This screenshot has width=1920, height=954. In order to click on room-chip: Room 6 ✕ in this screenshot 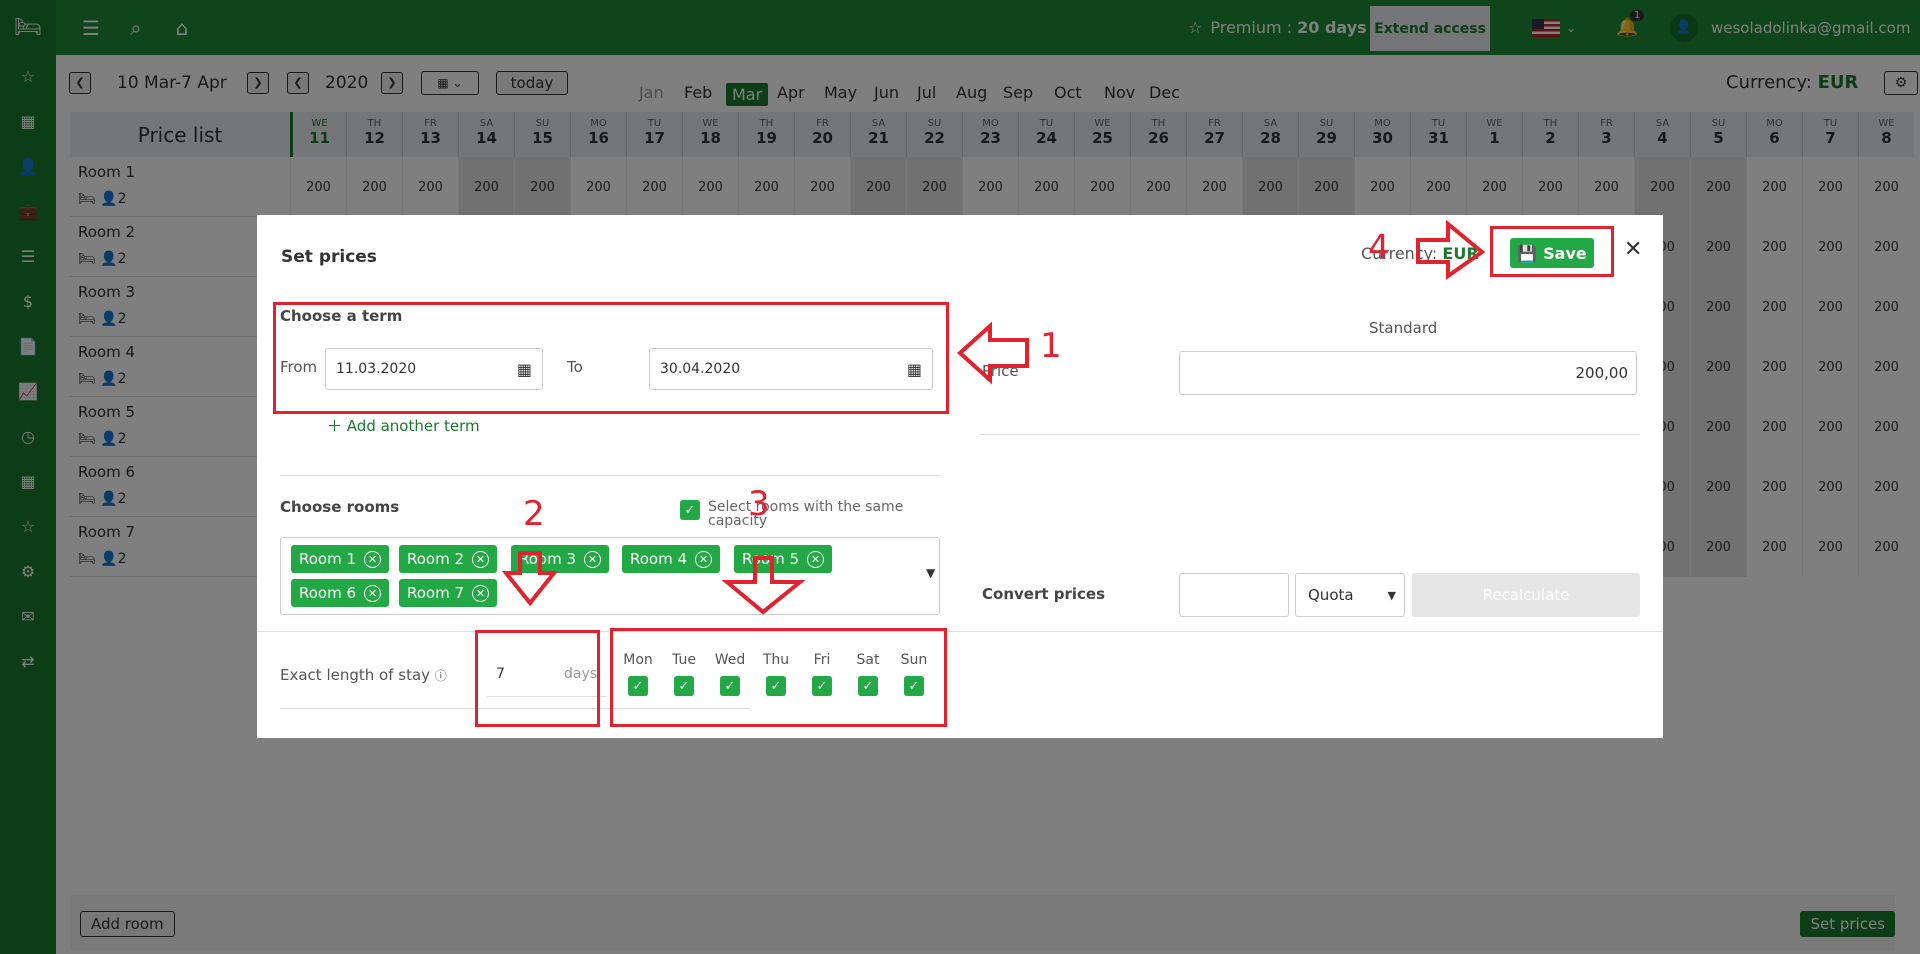, I will do `click(340, 593)`.